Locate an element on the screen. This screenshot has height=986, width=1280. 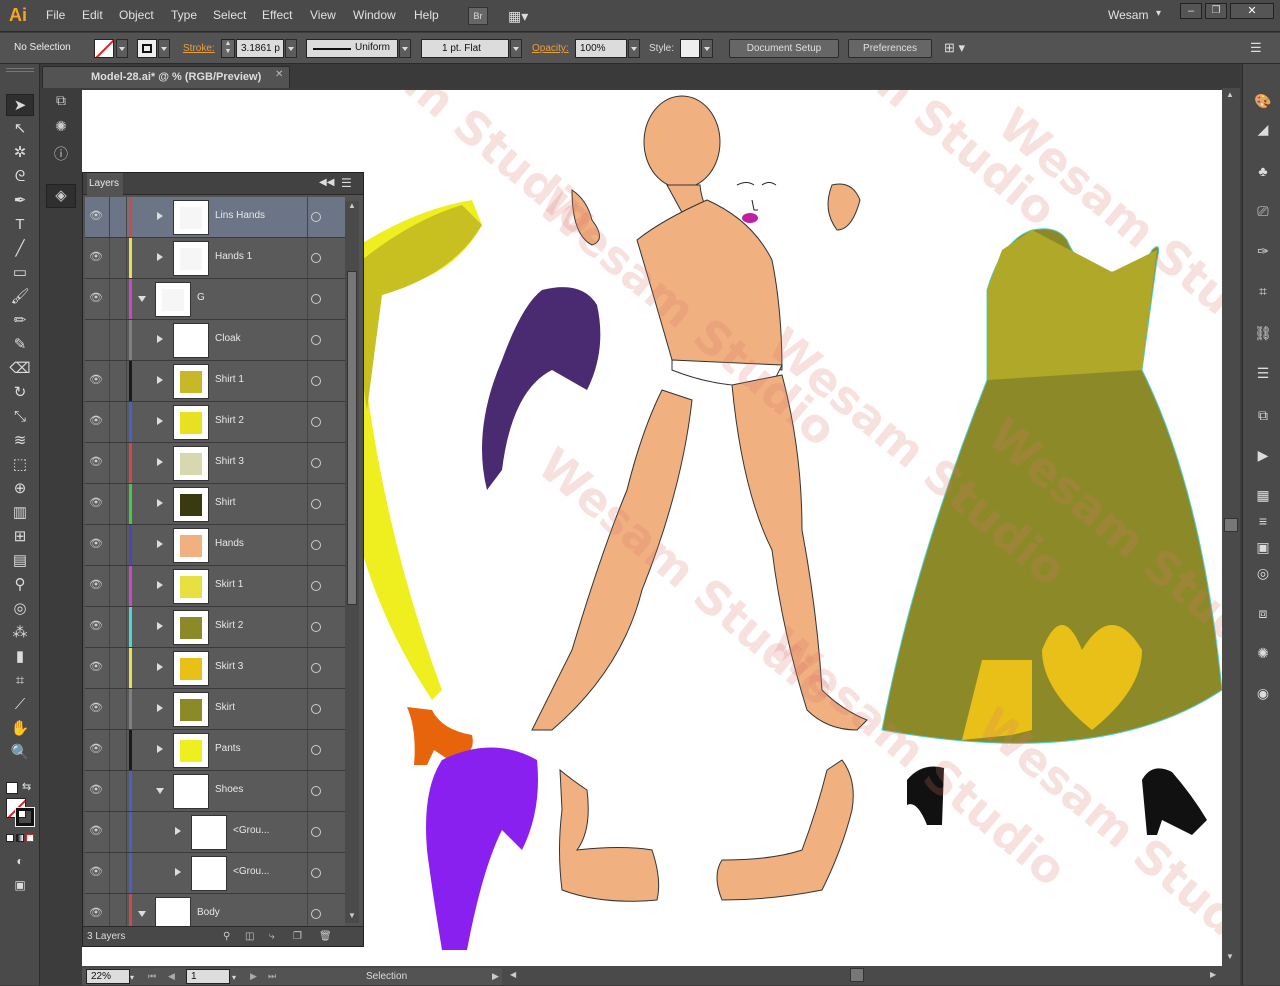
layer-row: 👁 Shirt 1 is located at coordinates (215, 381).